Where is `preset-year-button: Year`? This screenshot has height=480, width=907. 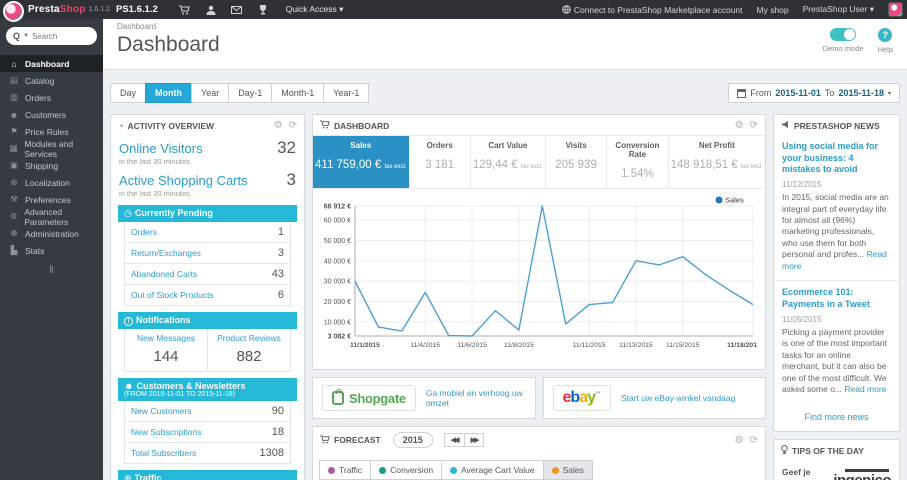 preset-year-button: Year is located at coordinates (210, 93).